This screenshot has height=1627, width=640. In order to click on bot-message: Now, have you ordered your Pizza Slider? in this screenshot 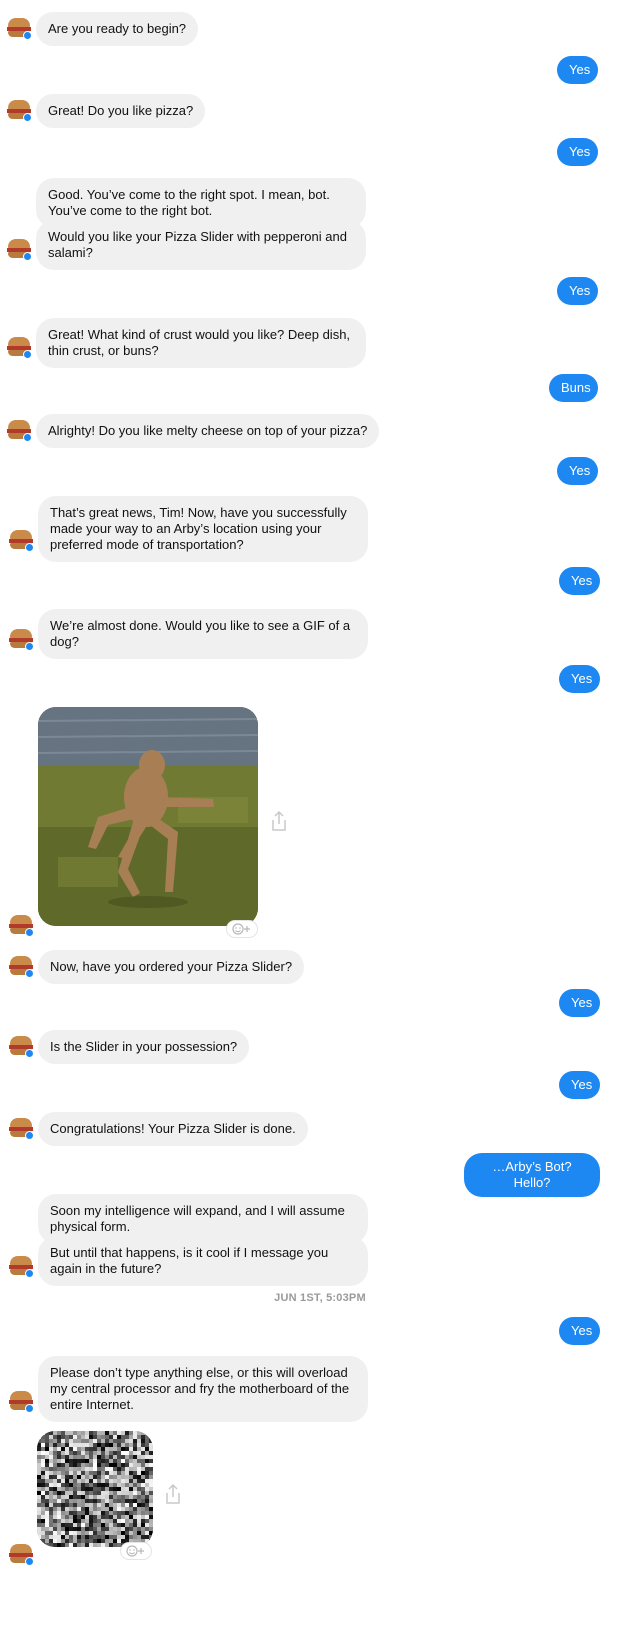, I will do `click(171, 967)`.